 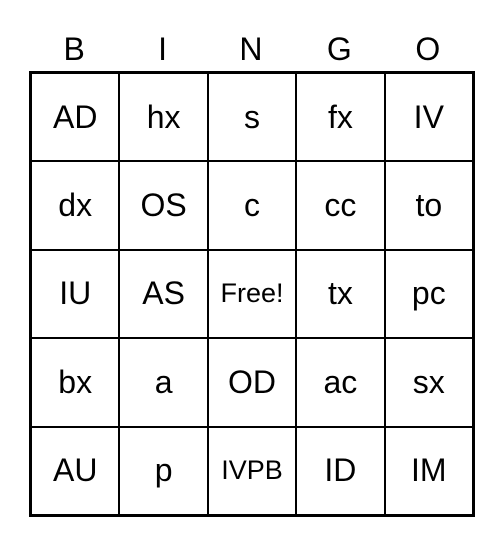 What do you see at coordinates (252, 117) in the screenshot?
I see `bingo-cell: s` at bounding box center [252, 117].